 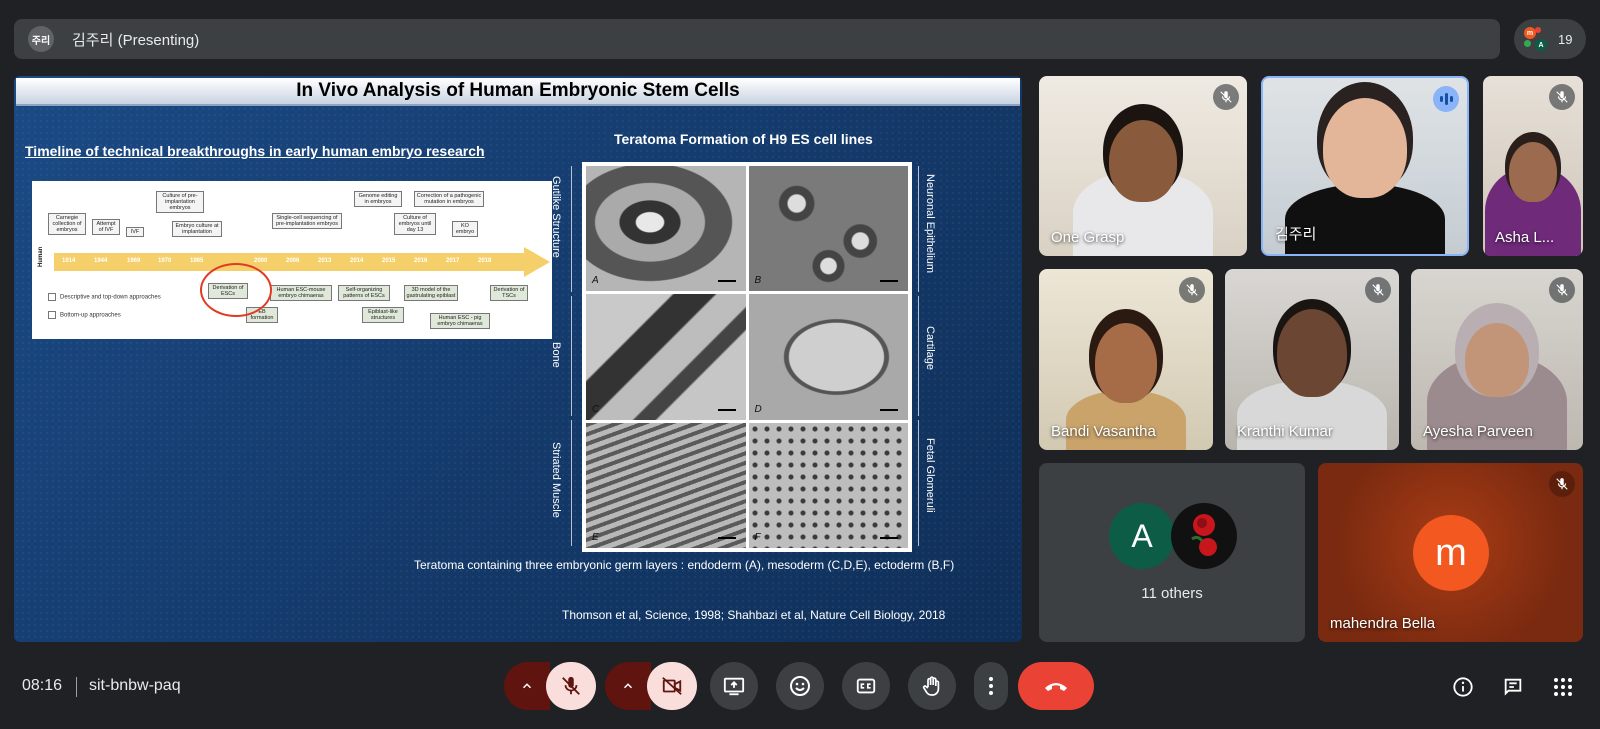 What do you see at coordinates (628, 686) in the screenshot?
I see `video-options-button` at bounding box center [628, 686].